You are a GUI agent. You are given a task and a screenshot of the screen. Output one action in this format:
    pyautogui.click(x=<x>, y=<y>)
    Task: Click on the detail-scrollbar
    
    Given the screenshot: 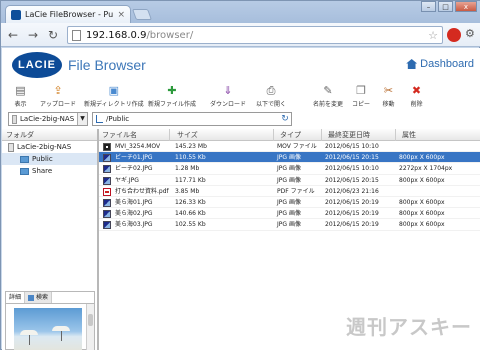 What is the action you would take?
    pyautogui.click(x=90, y=327)
    